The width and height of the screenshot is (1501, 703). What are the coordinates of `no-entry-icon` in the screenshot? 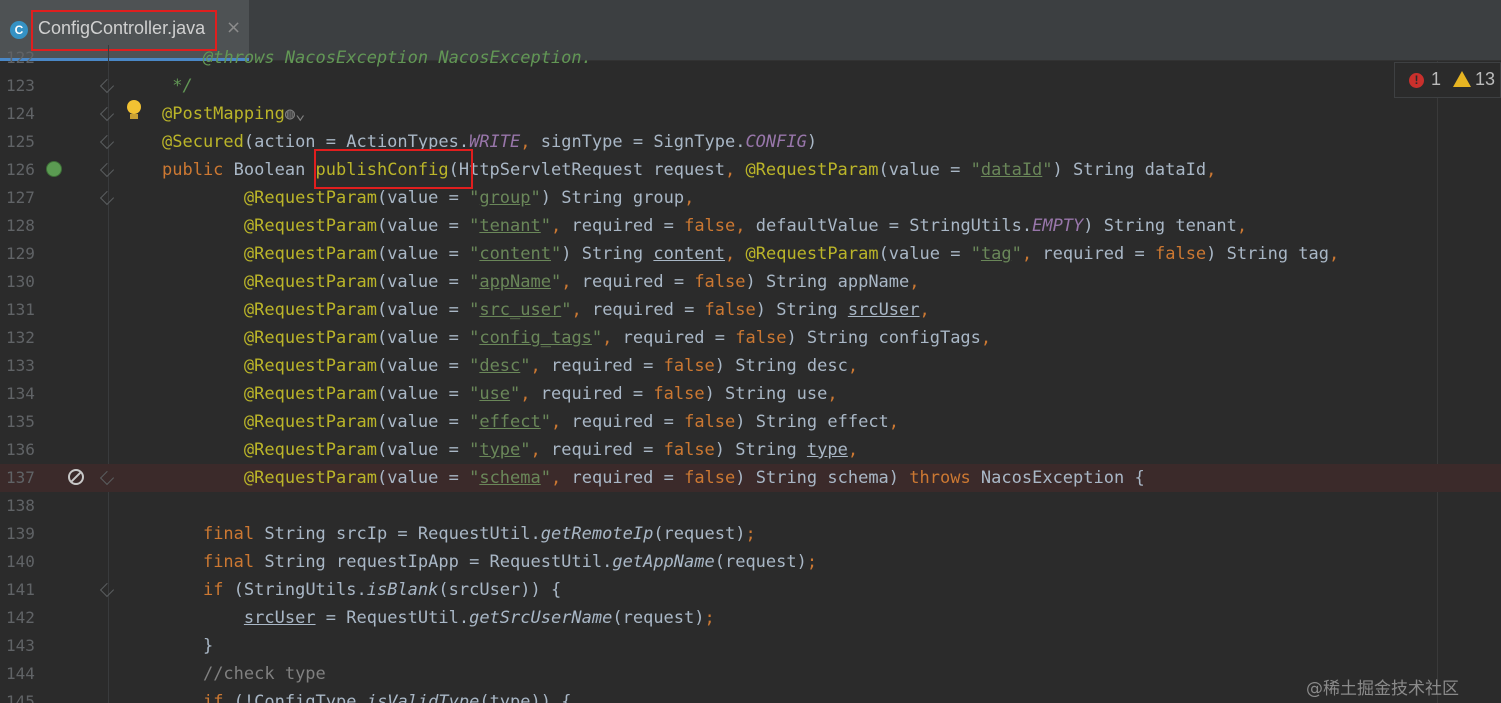 It's located at (76, 477).